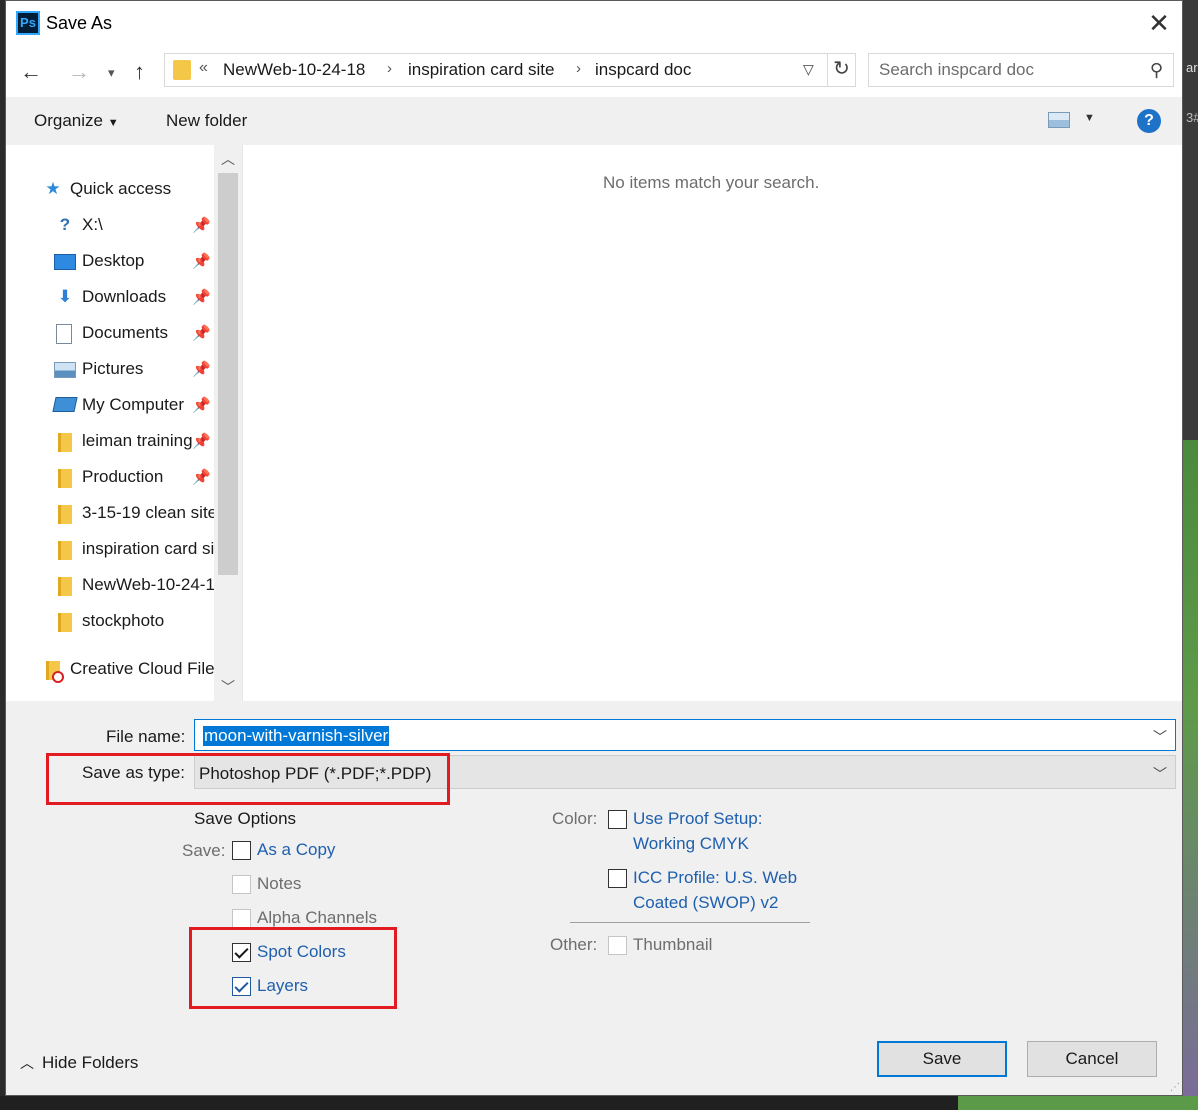 This screenshot has width=1198, height=1110. What do you see at coordinates (110, 334) in the screenshot?
I see `sidebar-item-documents: Documents 📌` at bounding box center [110, 334].